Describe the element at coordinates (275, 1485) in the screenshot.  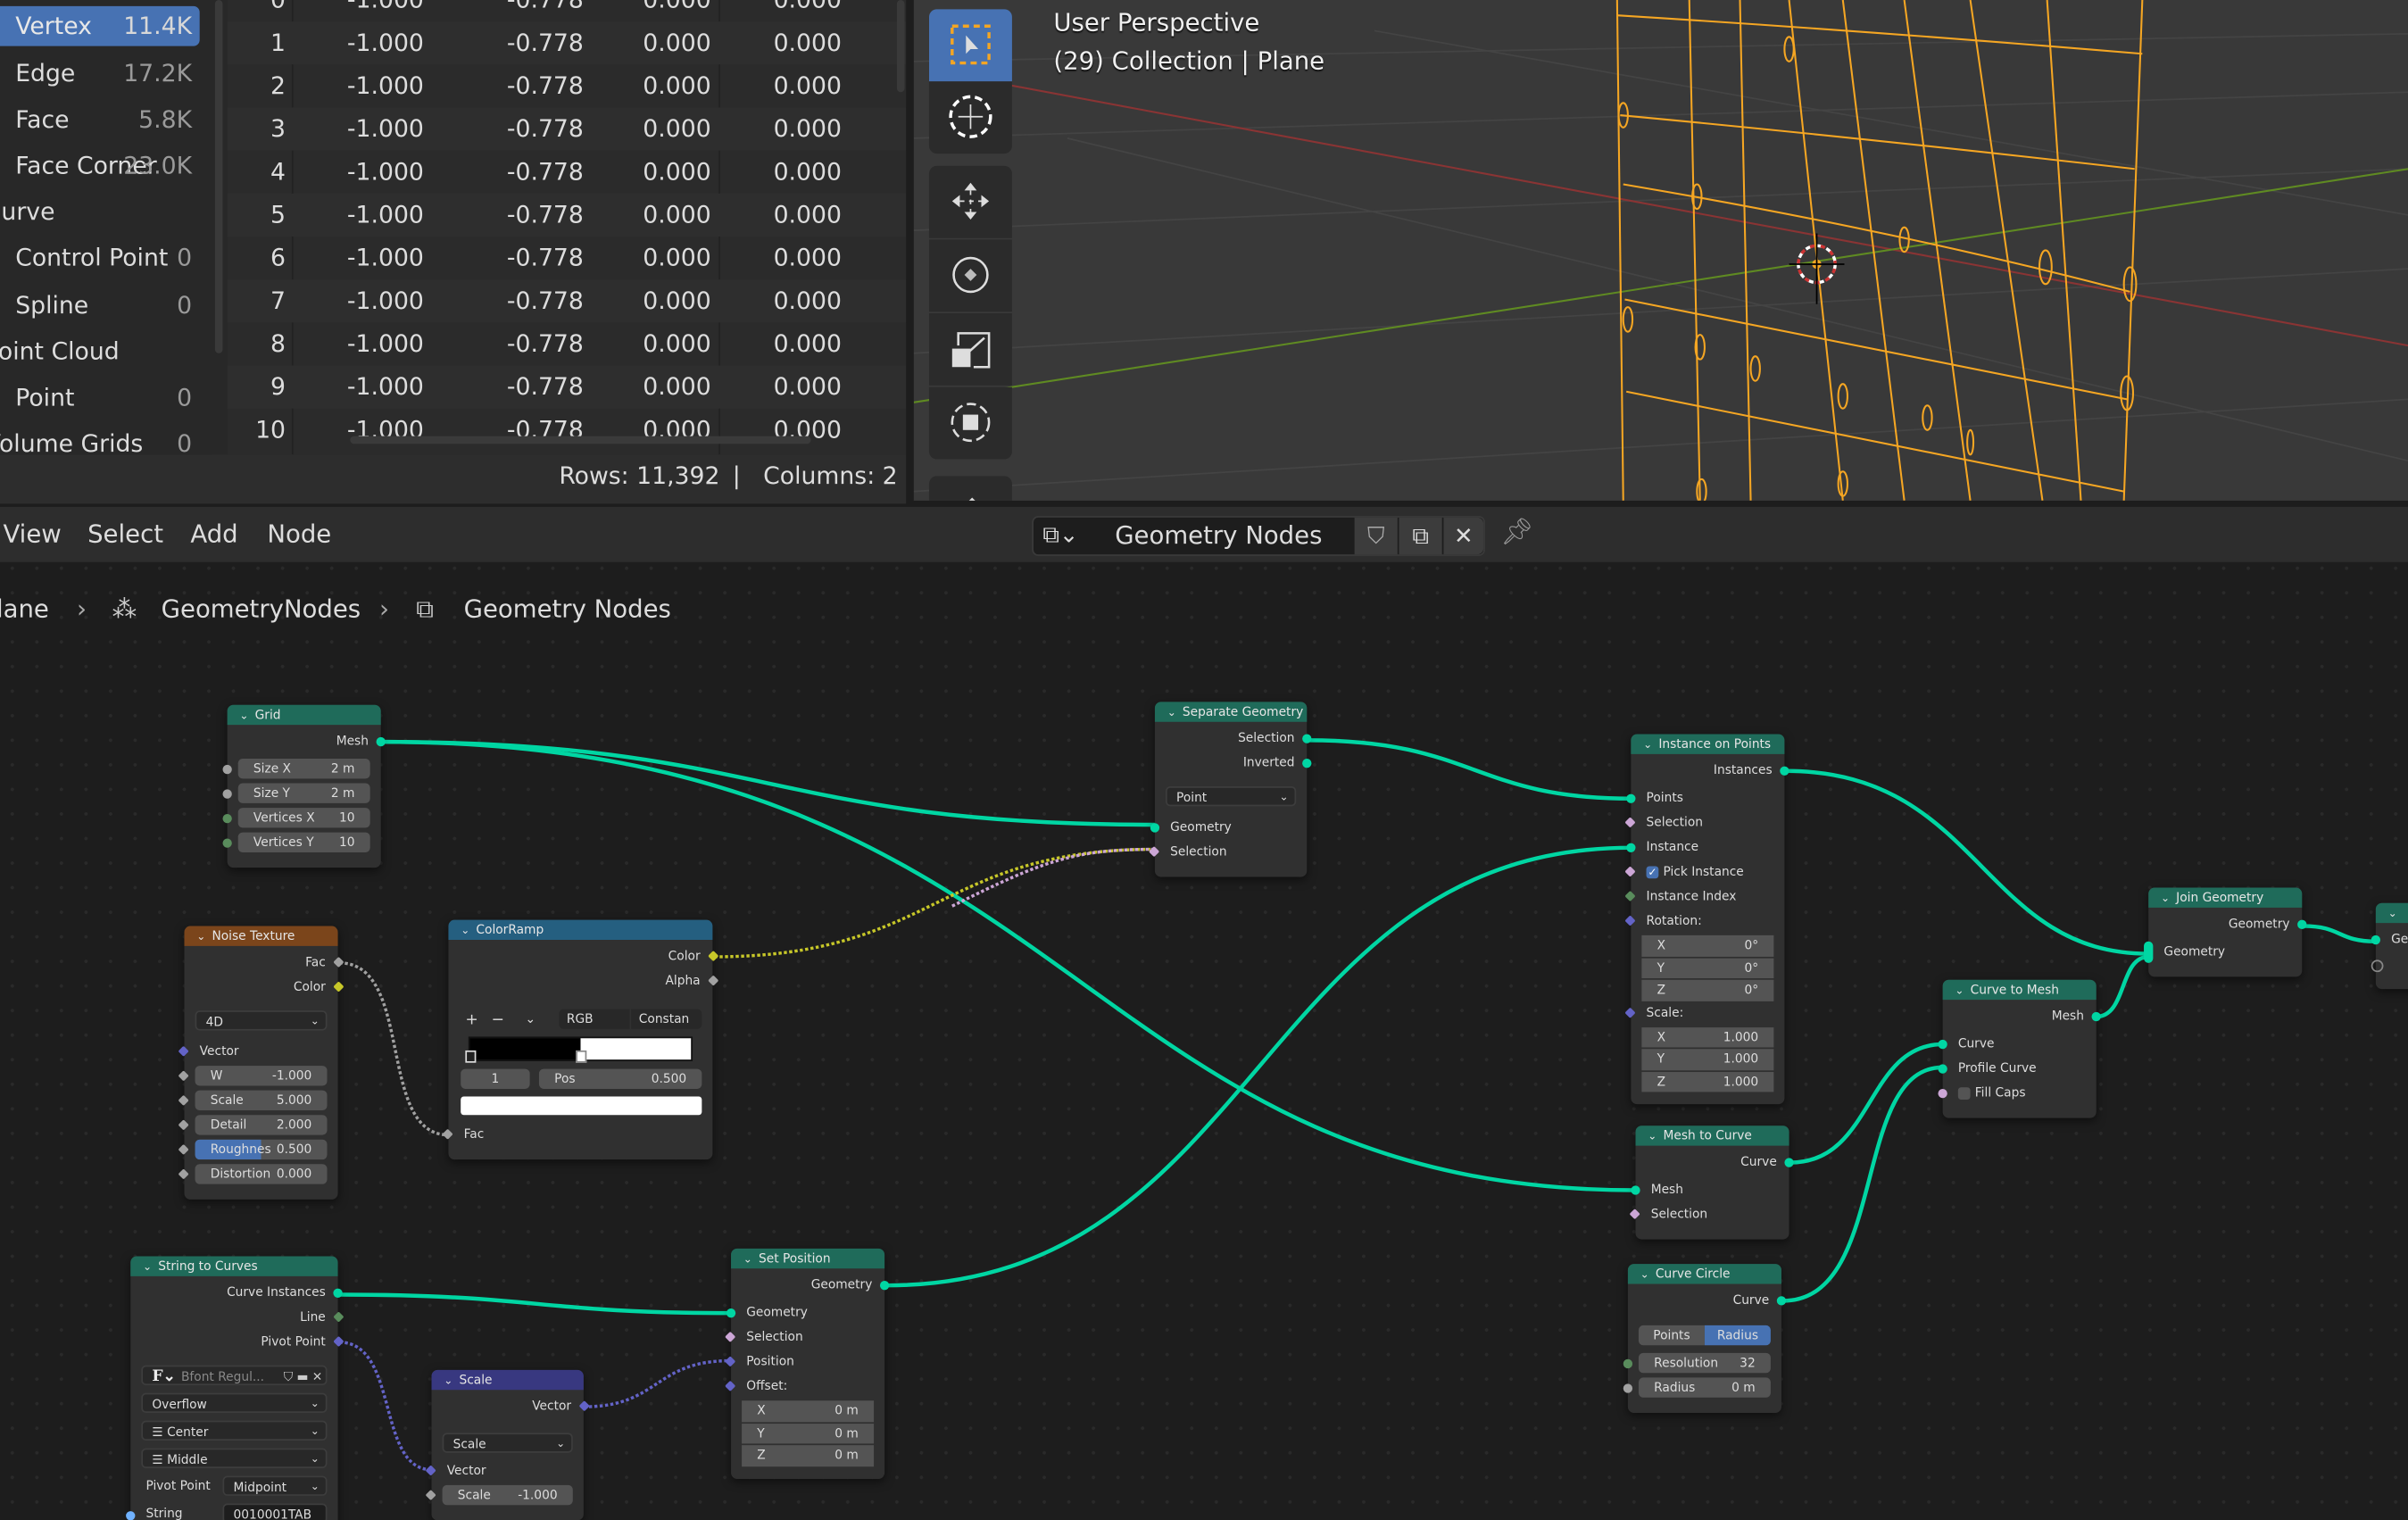
I see `pivot-point-dropdown: Midpoint ⌄` at that location.